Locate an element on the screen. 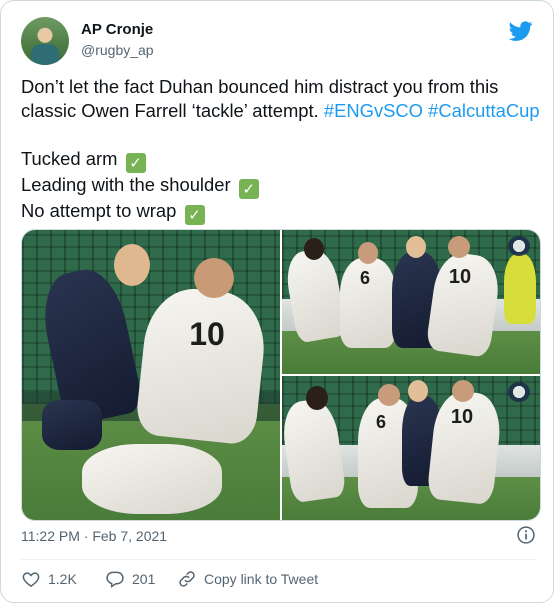 Image resolution: width=556 pixels, height=605 pixels. like-button: 1.2K is located at coordinates (49, 579).